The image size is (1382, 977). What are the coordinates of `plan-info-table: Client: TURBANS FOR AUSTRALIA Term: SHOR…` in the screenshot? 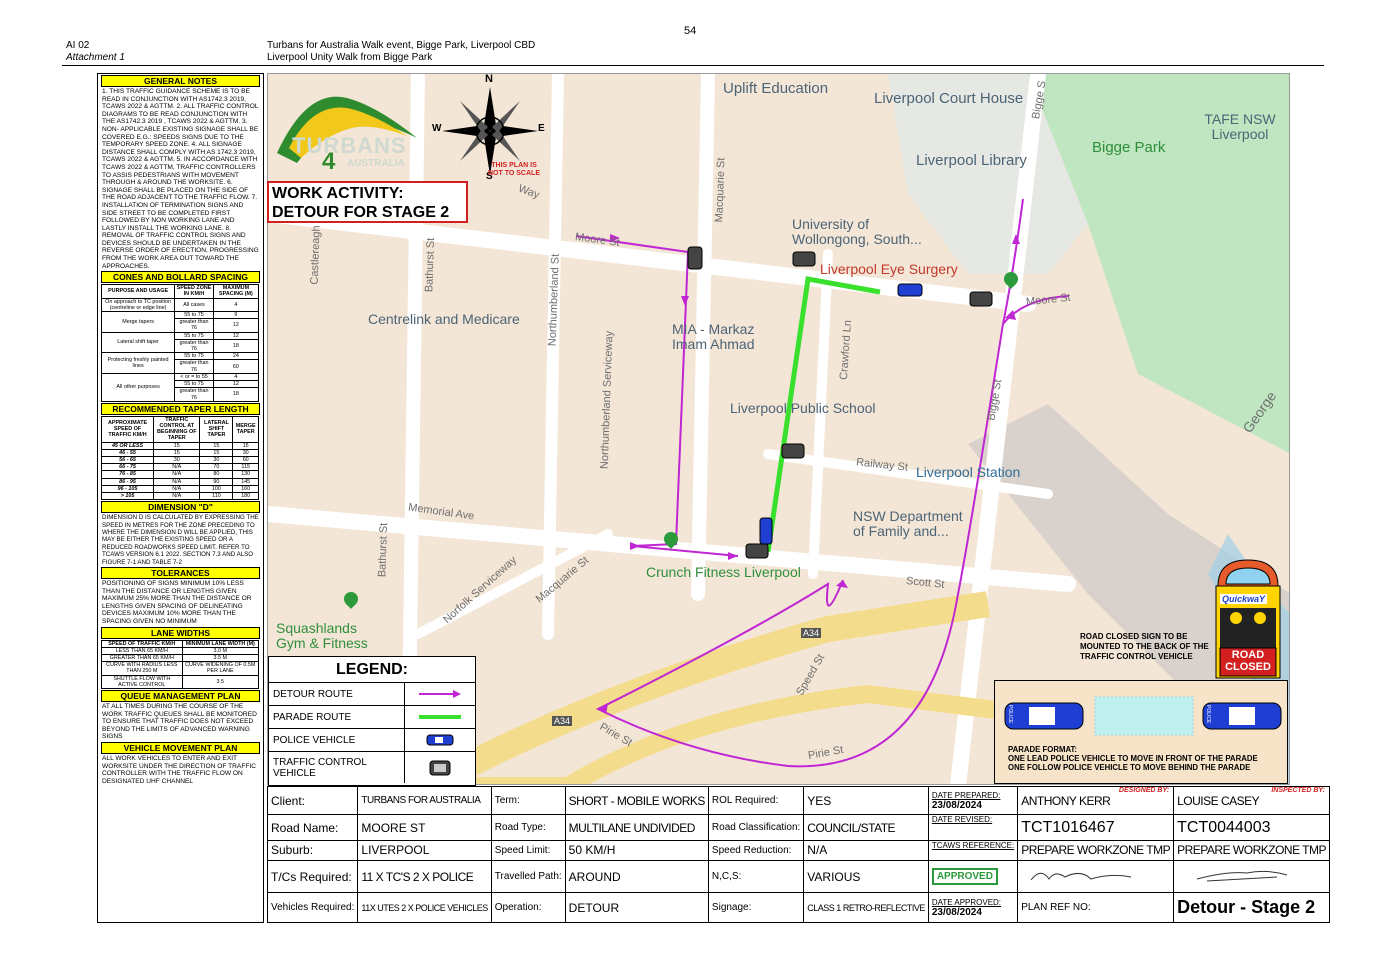 It's located at (798, 854).